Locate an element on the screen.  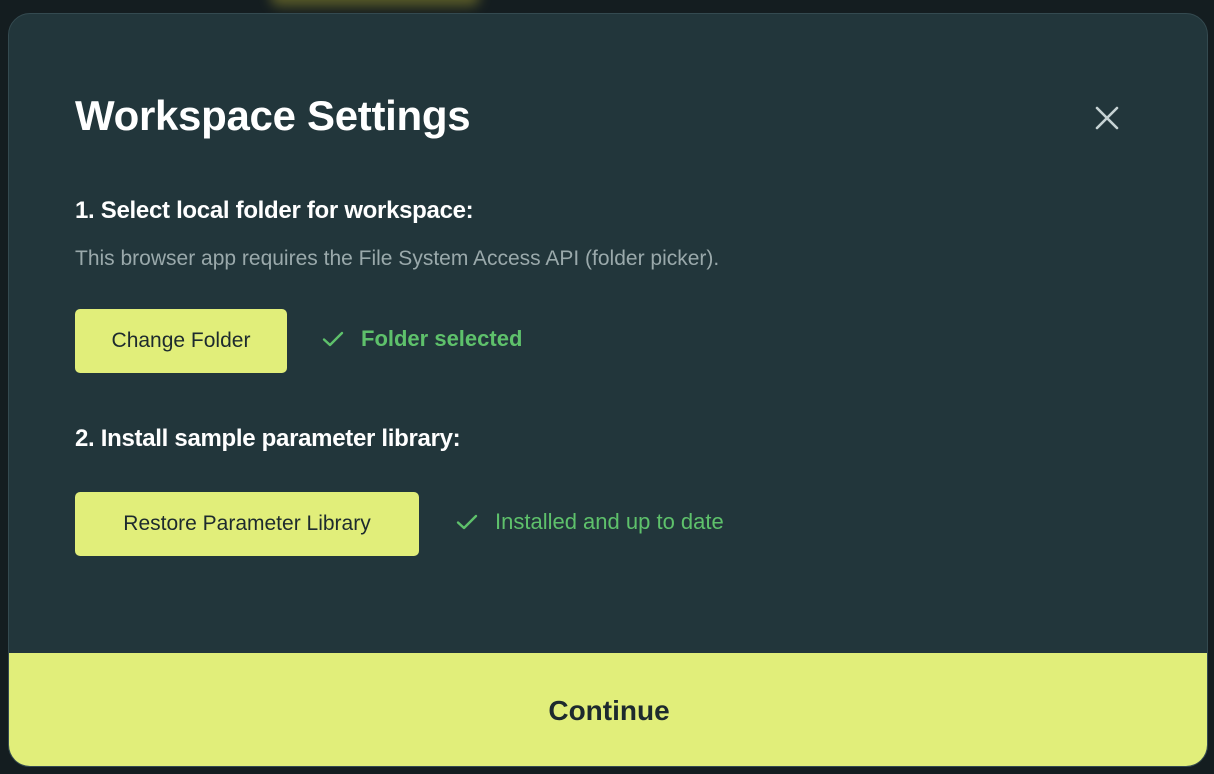
library-status: Installed and up to date is located at coordinates (589, 522).